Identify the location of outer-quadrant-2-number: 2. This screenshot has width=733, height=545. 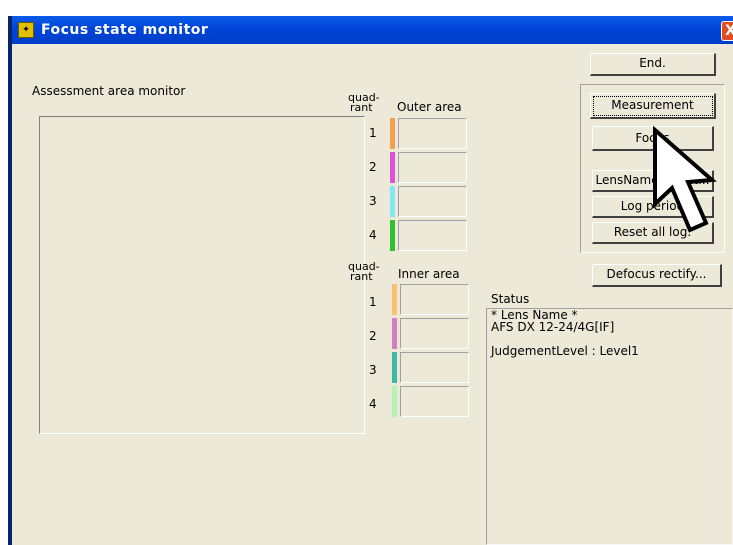
(373, 167).